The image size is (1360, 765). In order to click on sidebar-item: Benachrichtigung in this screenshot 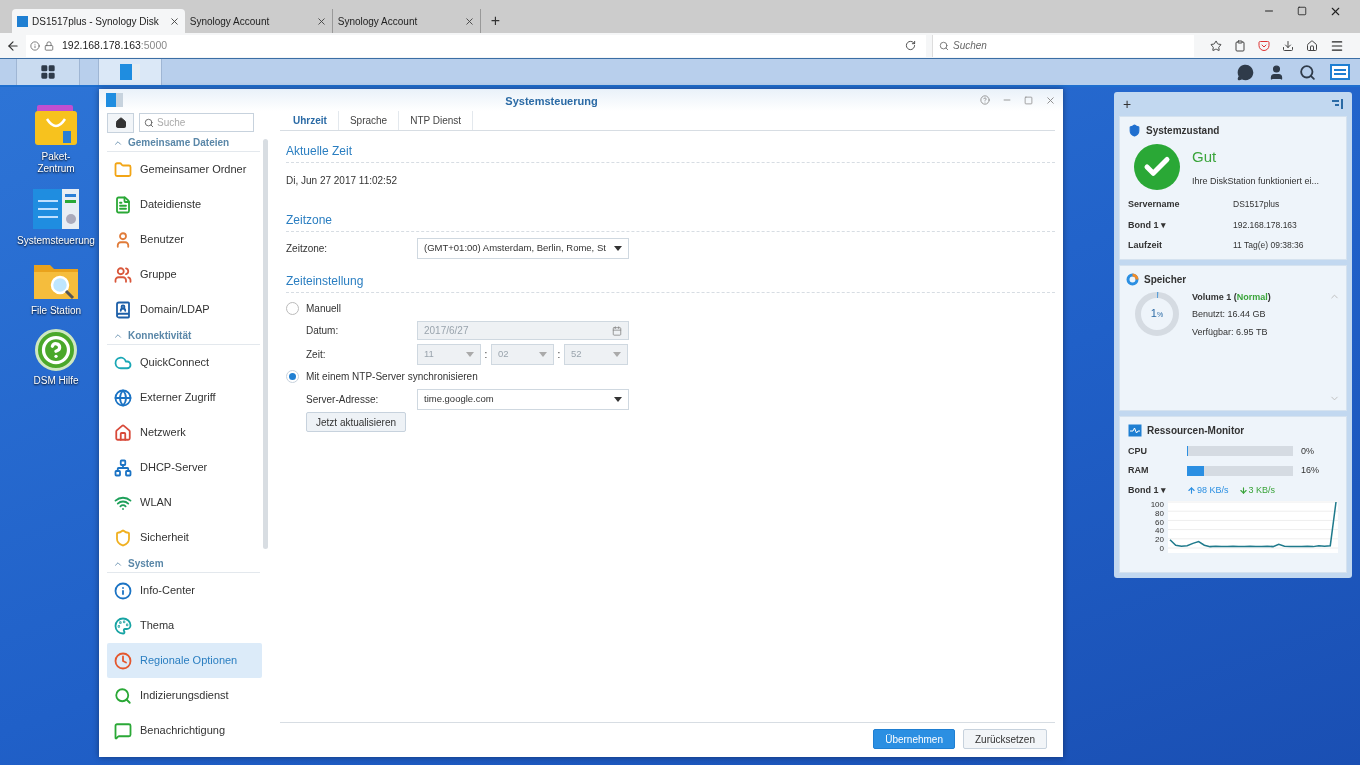, I will do `click(184, 730)`.